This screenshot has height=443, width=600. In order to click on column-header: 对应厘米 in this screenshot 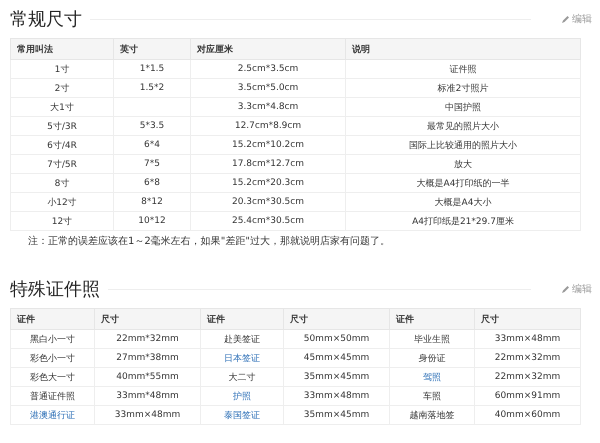, I will do `click(268, 49)`.